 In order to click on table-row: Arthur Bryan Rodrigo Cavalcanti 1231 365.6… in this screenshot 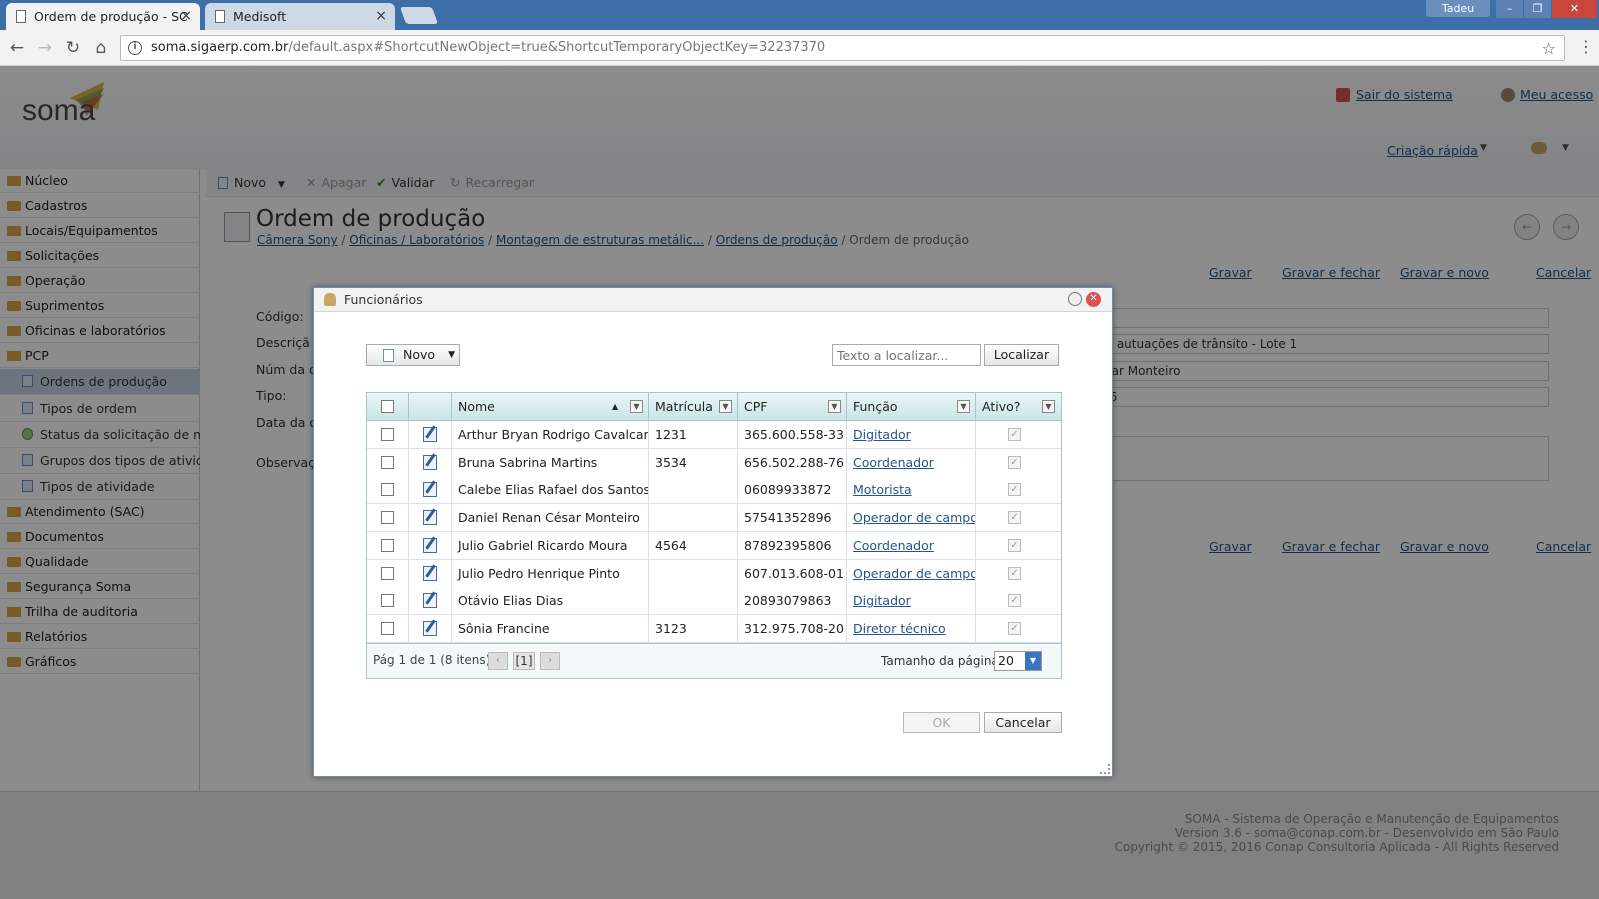, I will do `click(714, 435)`.